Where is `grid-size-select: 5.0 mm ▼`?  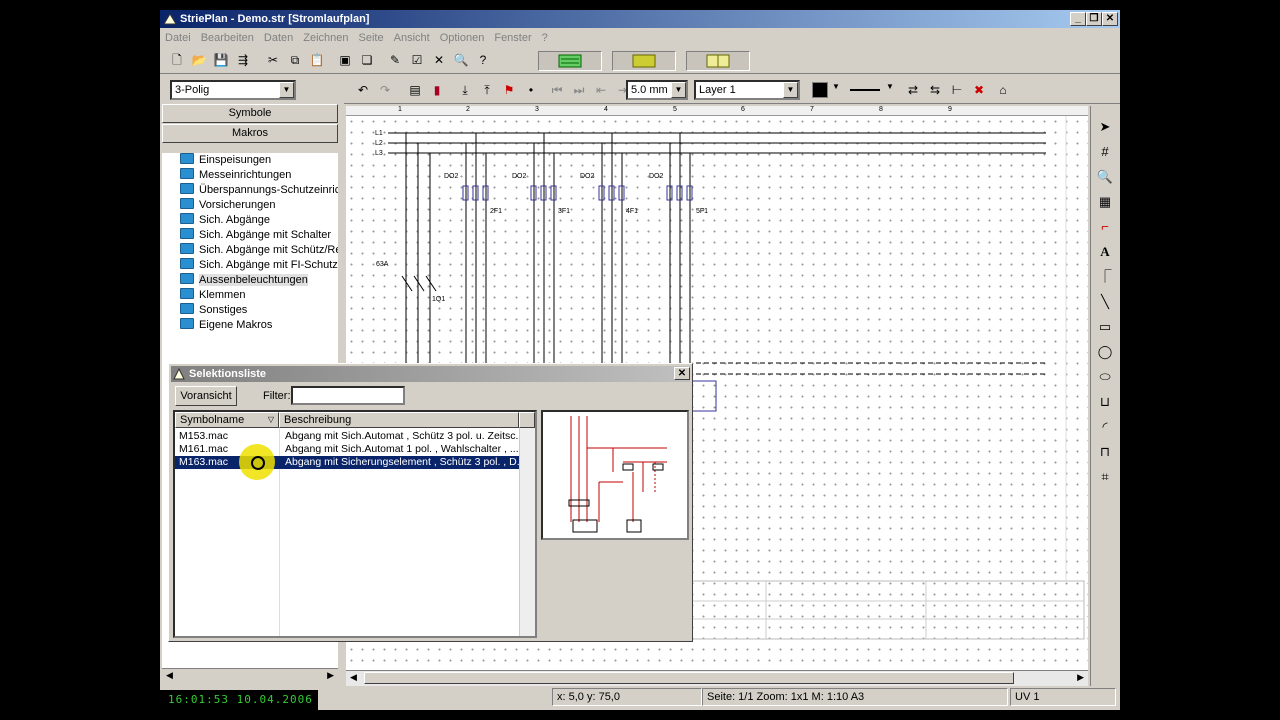
grid-size-select: 5.0 mm ▼ is located at coordinates (657, 90).